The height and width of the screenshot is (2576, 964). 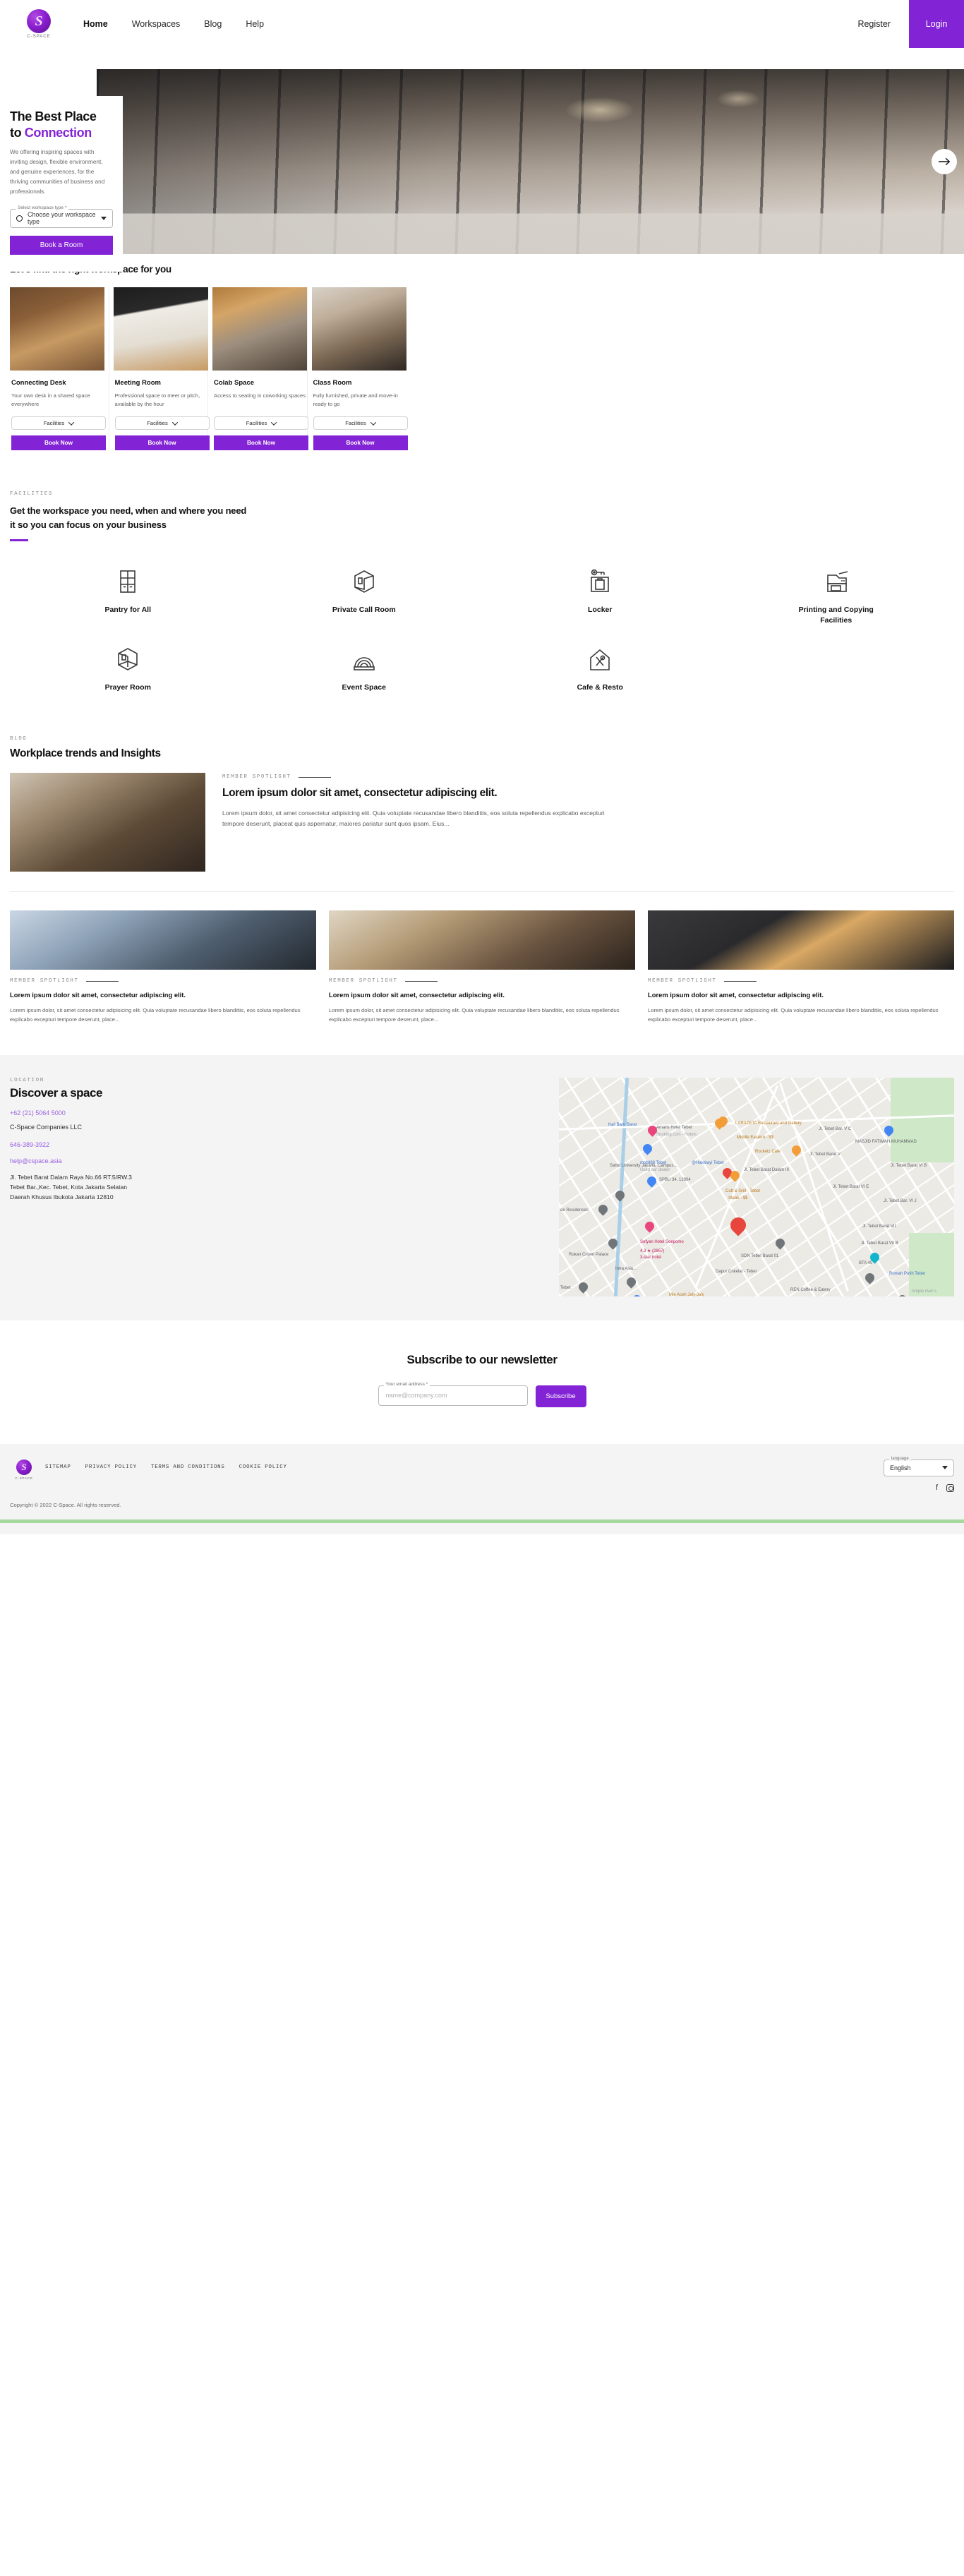 What do you see at coordinates (208, 1160) in the screenshot?
I see `email-link: help@cspace.asia` at bounding box center [208, 1160].